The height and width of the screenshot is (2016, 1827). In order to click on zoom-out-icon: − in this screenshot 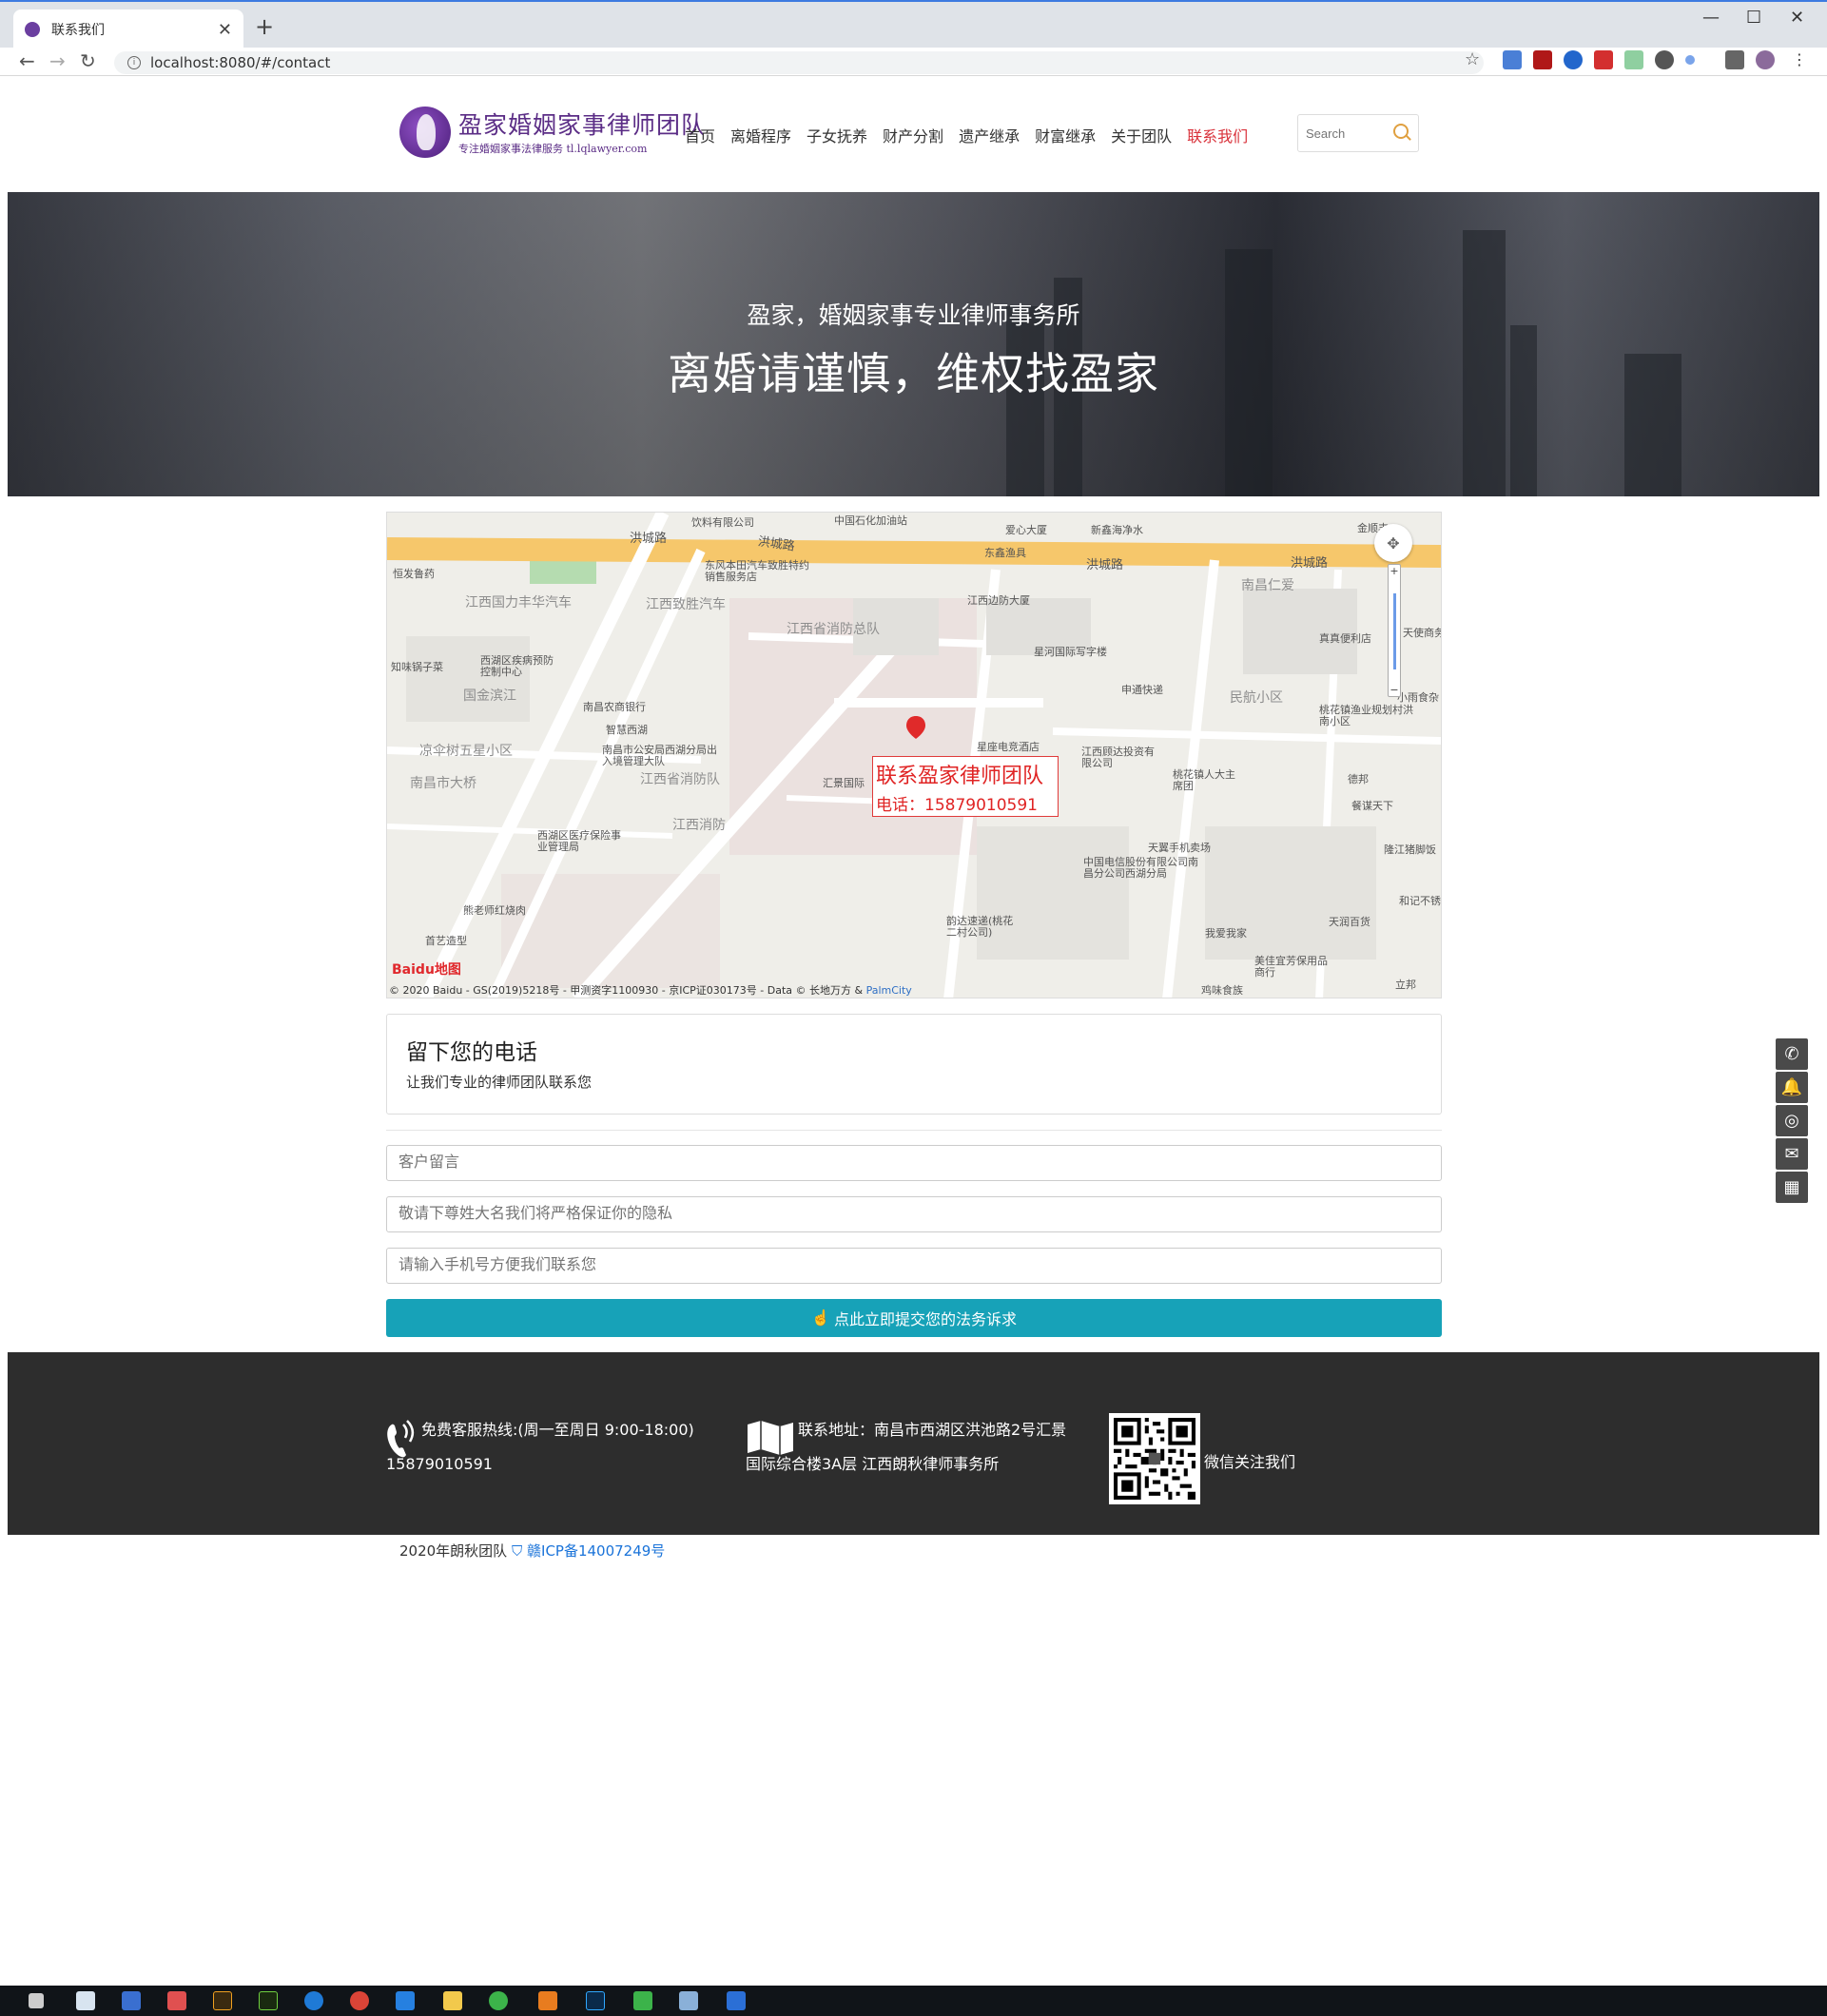, I will do `click(1395, 690)`.